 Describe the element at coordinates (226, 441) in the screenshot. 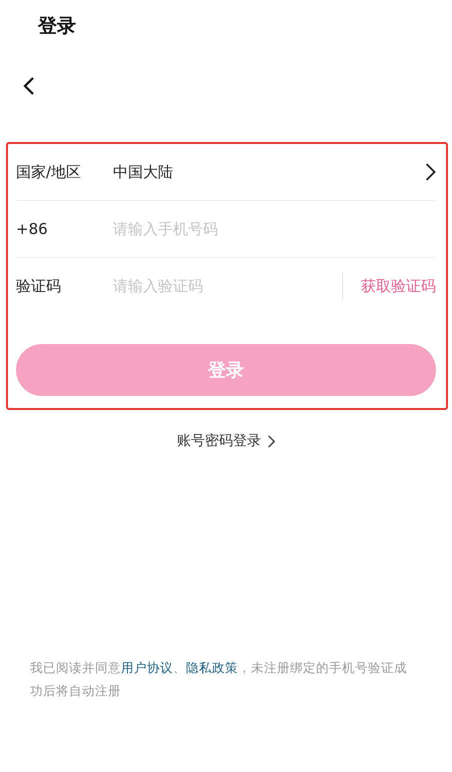

I see `password-login-link: 账号密码登录` at that location.